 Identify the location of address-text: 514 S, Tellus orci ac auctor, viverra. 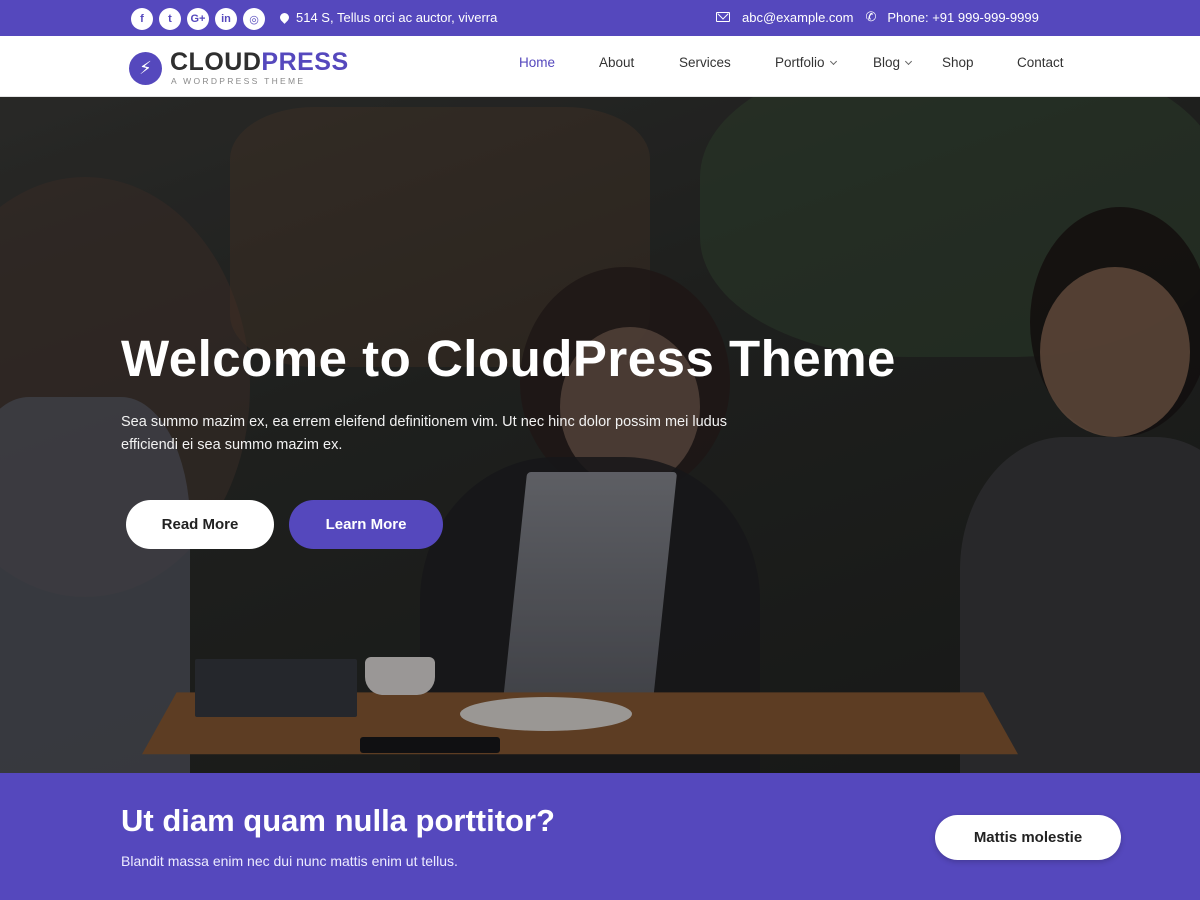
(397, 17).